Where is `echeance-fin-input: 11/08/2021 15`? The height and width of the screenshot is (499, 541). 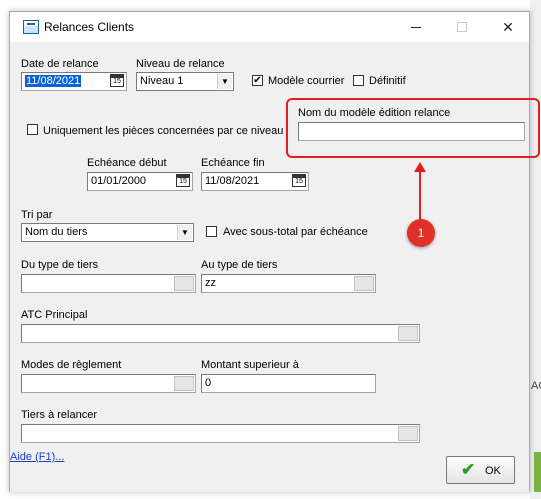 echeance-fin-input: 11/08/2021 15 is located at coordinates (255, 181).